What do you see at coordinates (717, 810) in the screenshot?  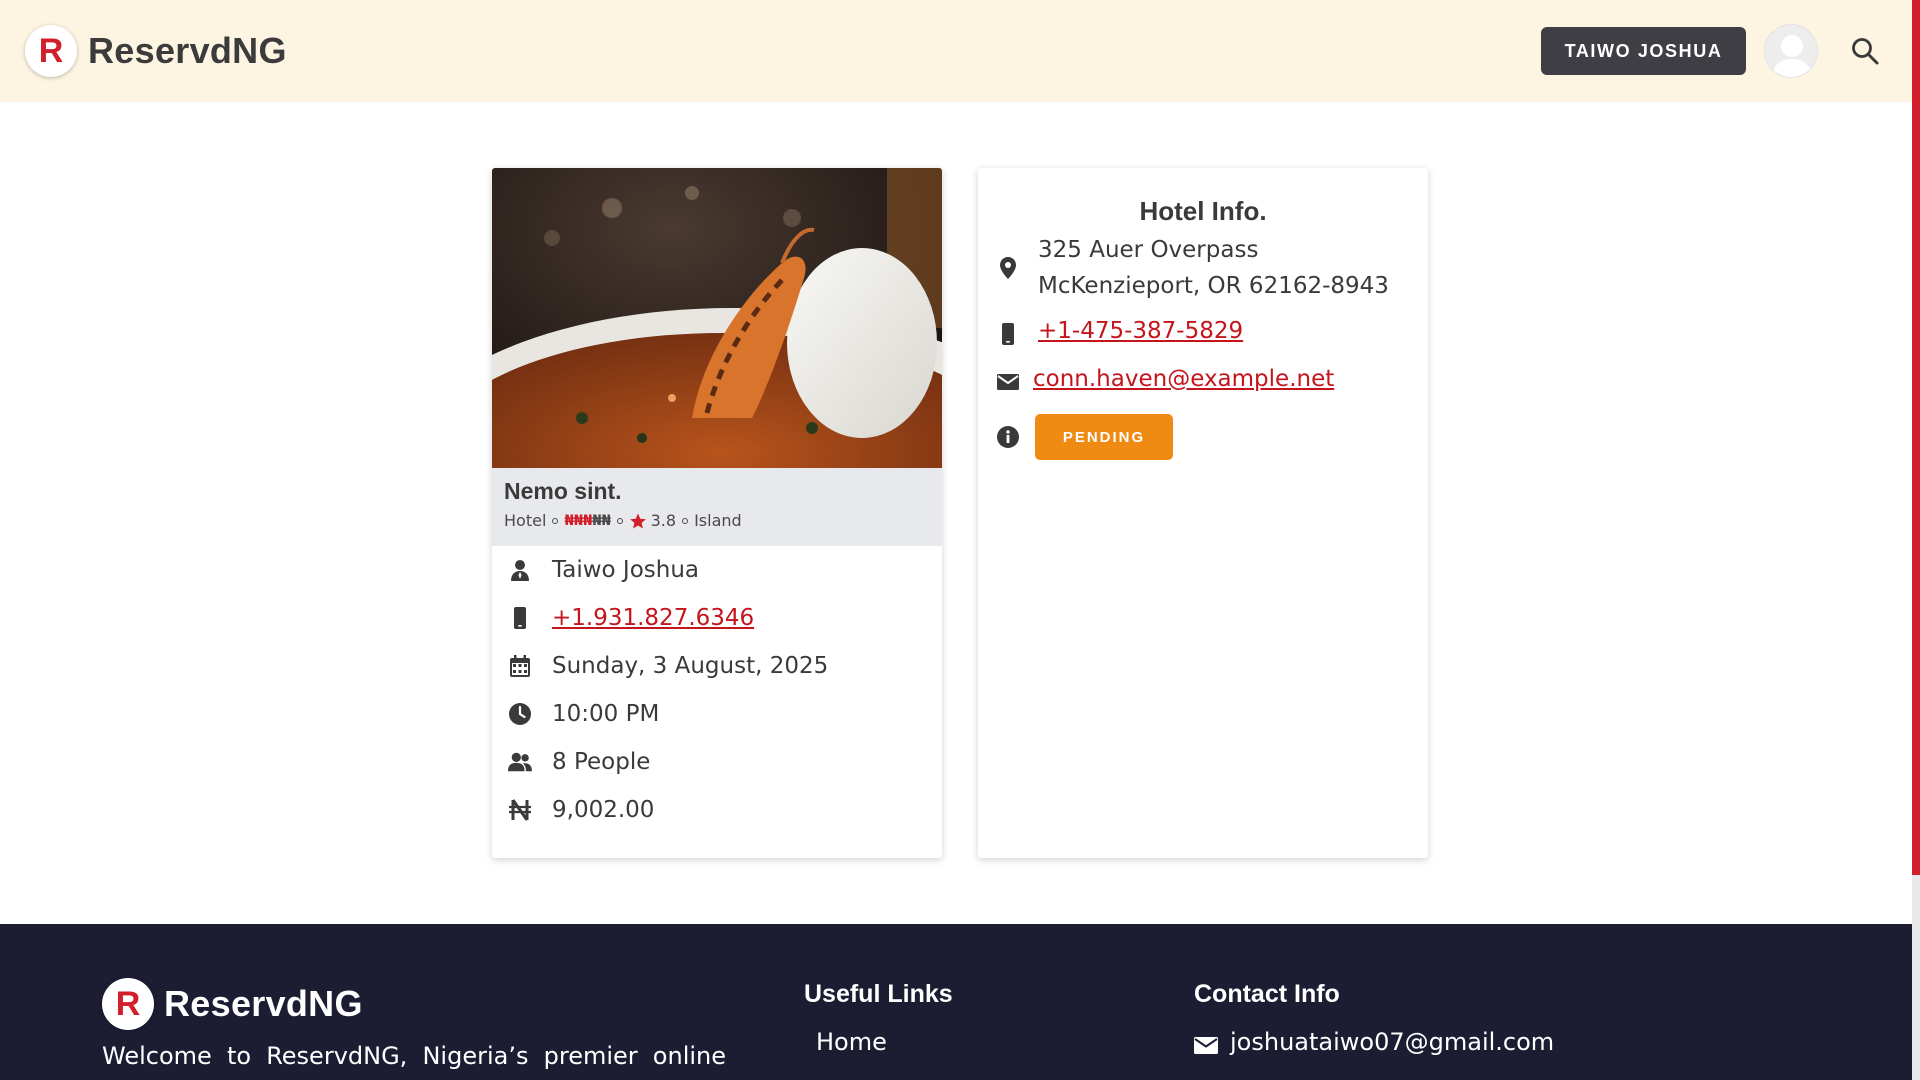 I see `amount-row: 9,002.00` at bounding box center [717, 810].